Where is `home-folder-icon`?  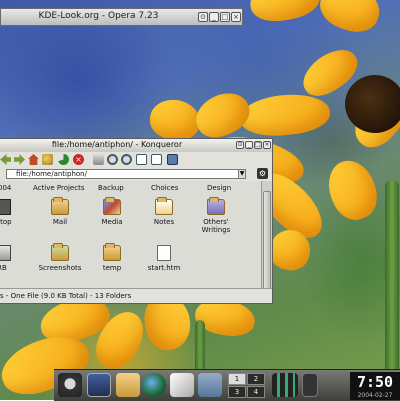
home-folder-icon is located at coordinates (128, 385).